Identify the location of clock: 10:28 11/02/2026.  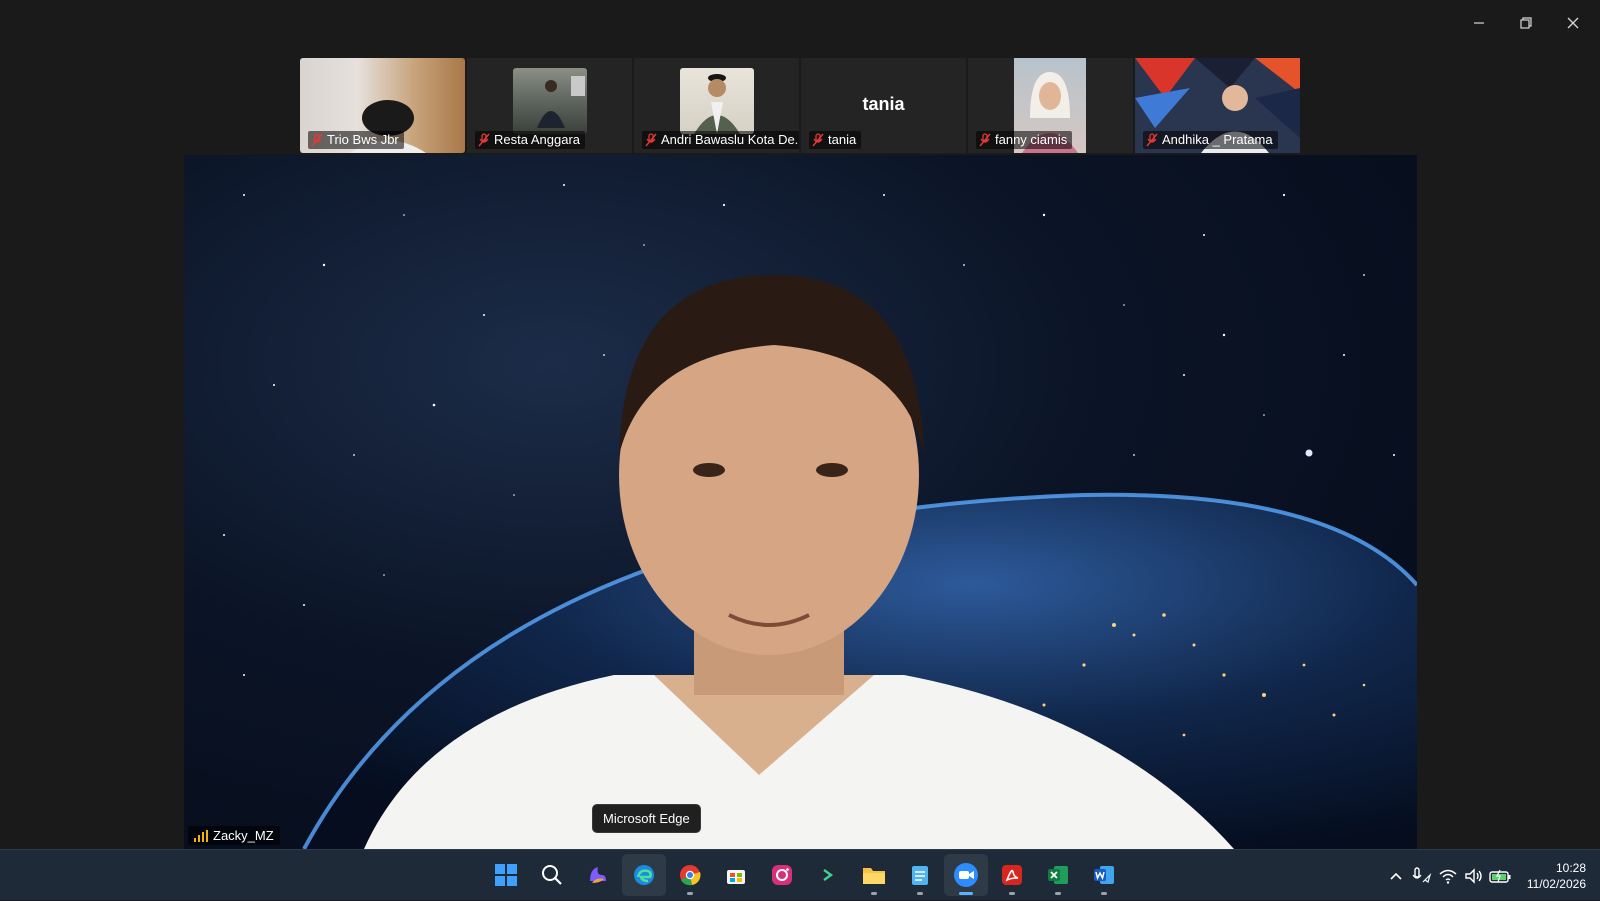
(1556, 876).